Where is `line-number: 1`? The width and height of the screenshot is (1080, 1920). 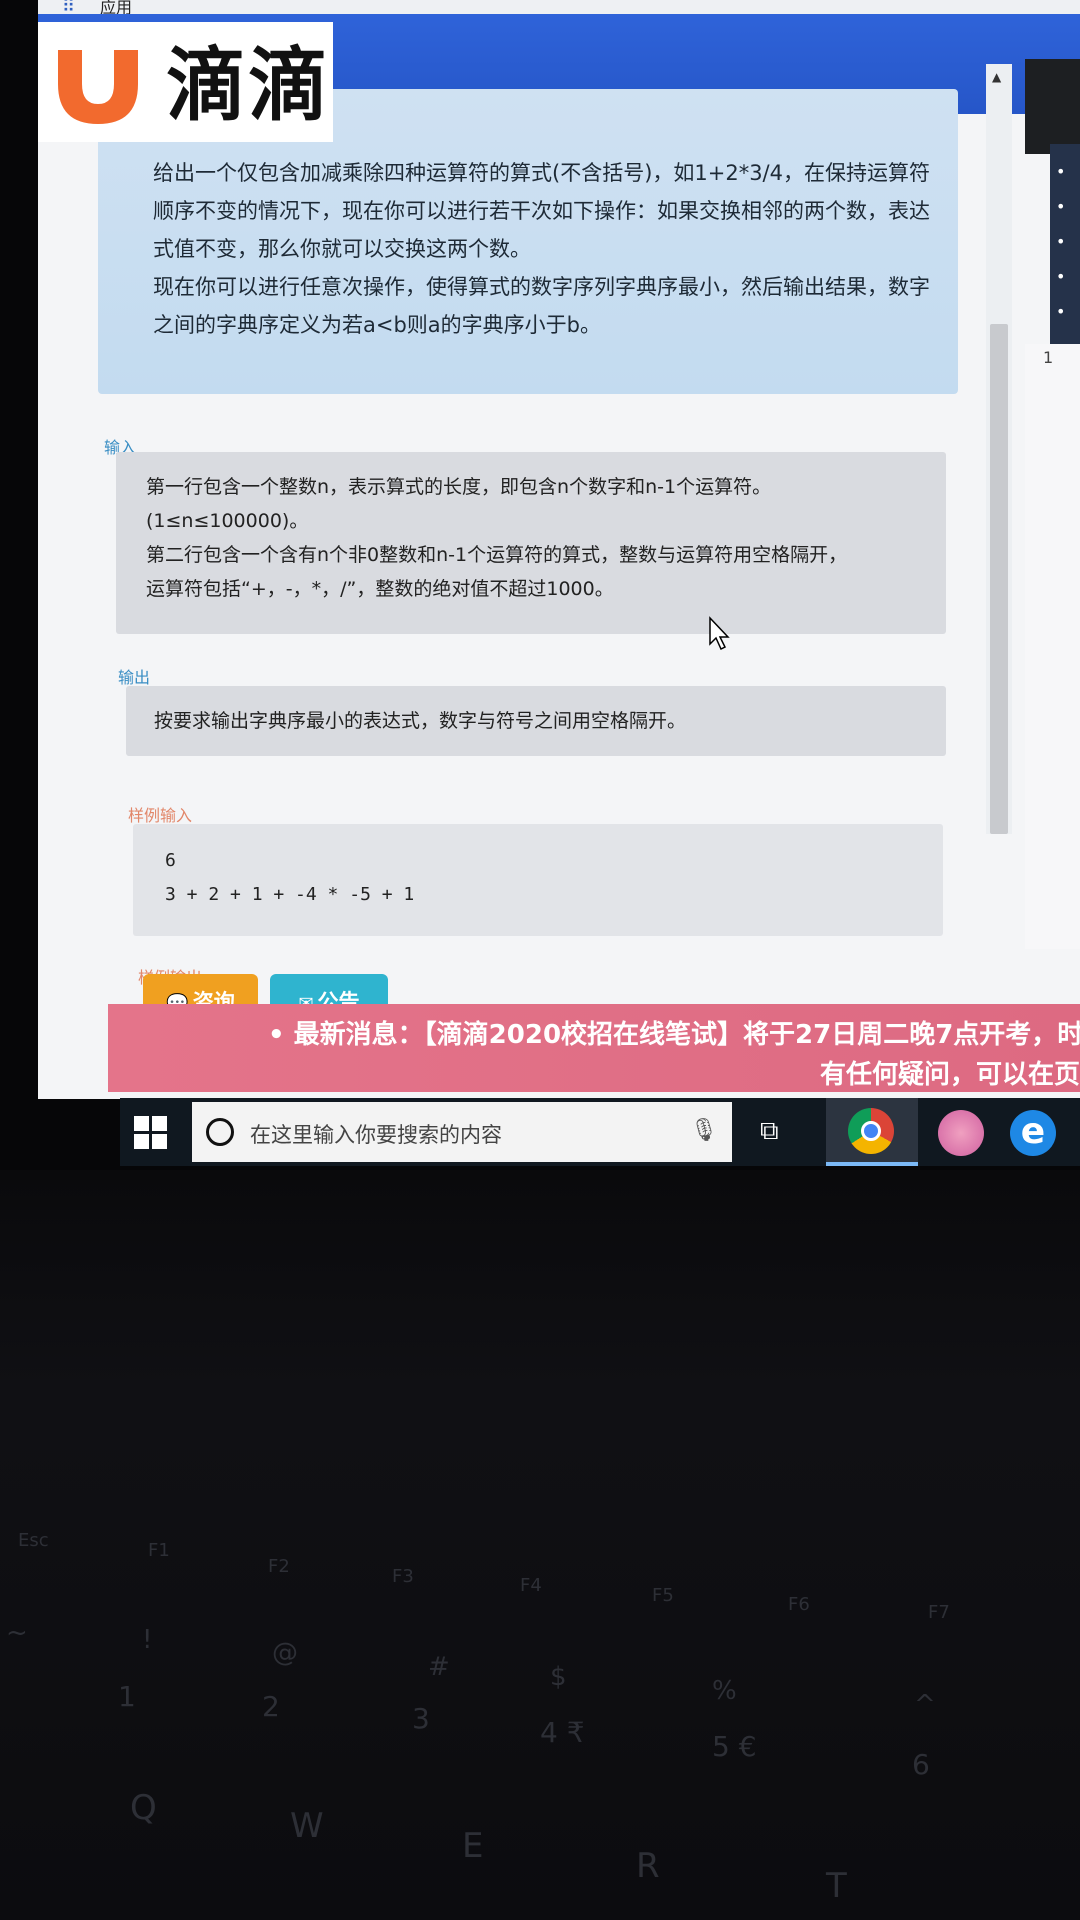 line-number: 1 is located at coordinates (1048, 357).